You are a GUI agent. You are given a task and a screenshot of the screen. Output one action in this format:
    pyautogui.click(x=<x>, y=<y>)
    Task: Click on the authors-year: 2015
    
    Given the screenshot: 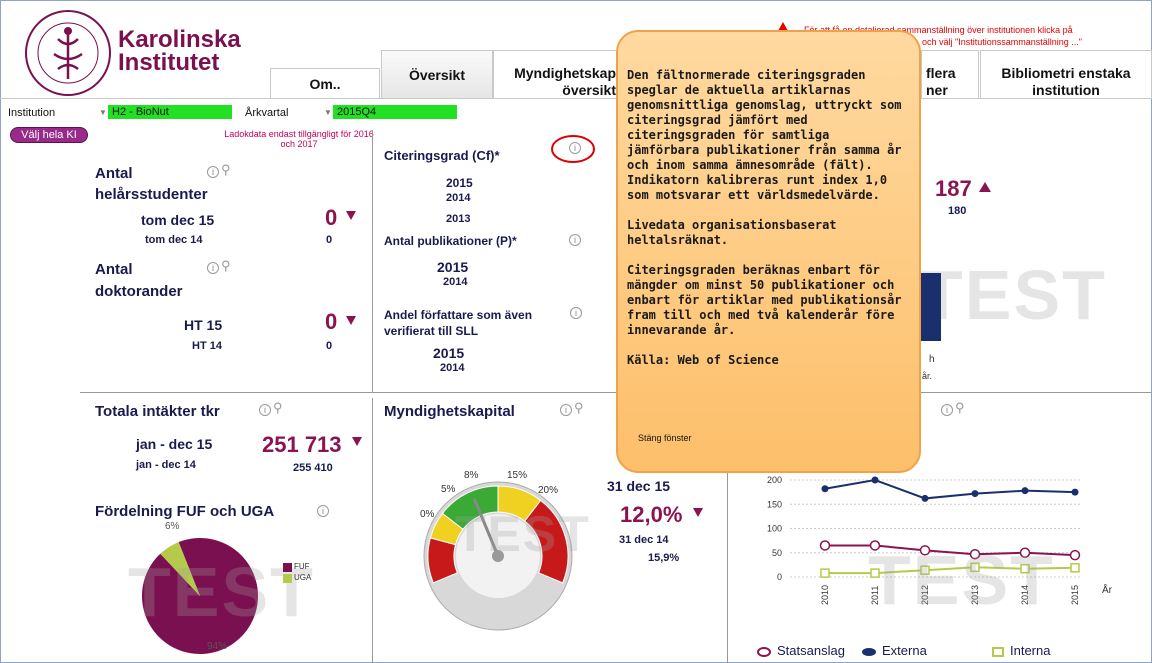 What is the action you would take?
    pyautogui.click(x=449, y=353)
    